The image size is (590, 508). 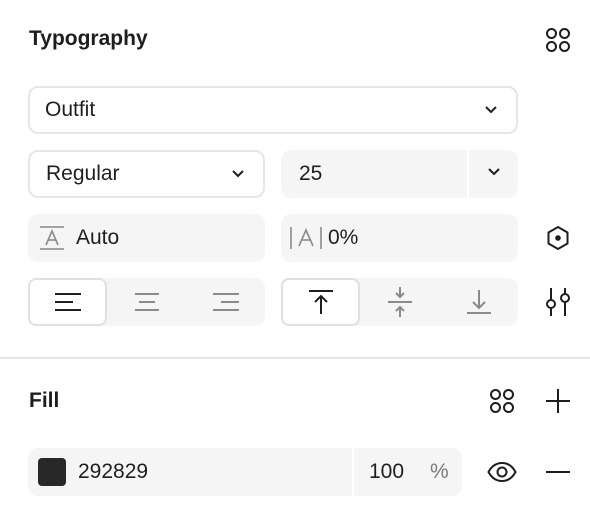 I want to click on align-center-icon, so click(x=147, y=302).